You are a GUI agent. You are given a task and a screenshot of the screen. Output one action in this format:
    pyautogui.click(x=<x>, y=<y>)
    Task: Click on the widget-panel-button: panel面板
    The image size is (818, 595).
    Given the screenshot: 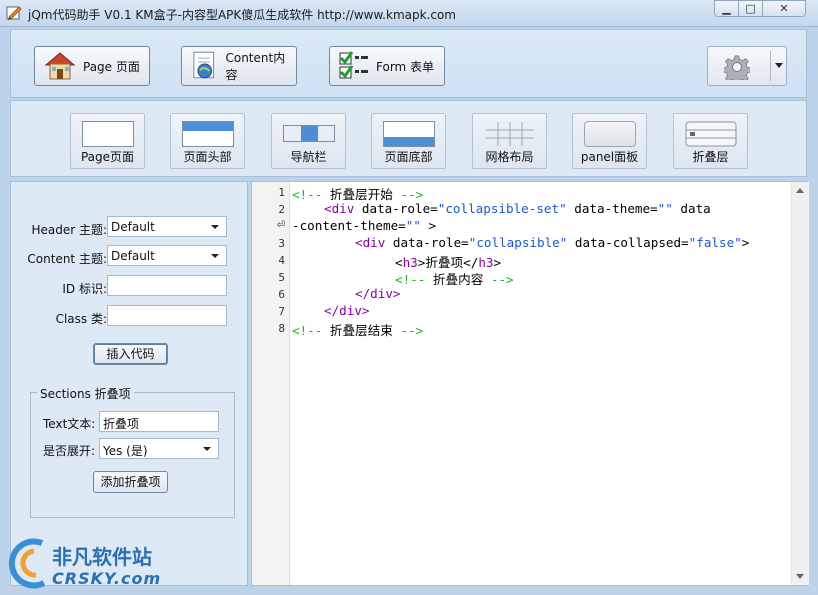 What is the action you would take?
    pyautogui.click(x=609, y=141)
    